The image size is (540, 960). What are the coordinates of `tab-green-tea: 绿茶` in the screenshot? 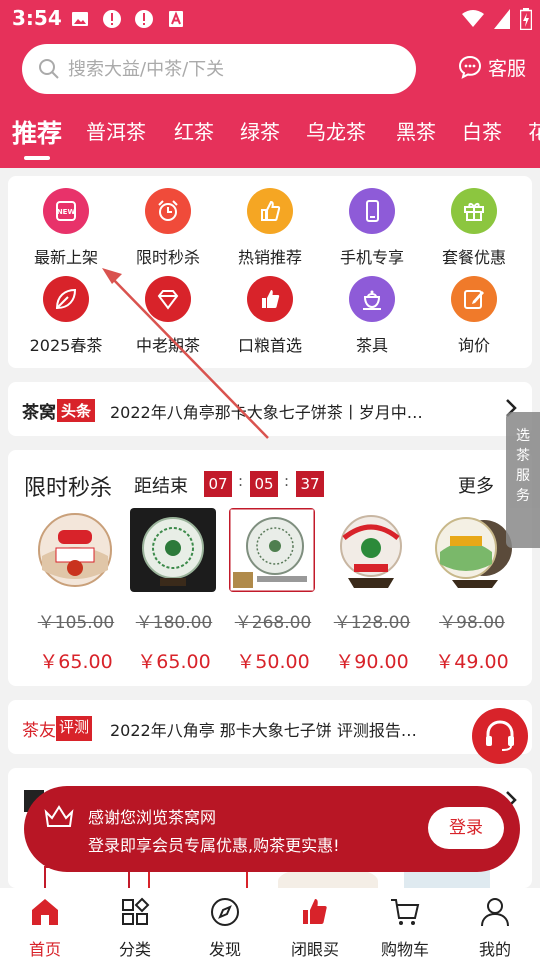 It's located at (260, 130).